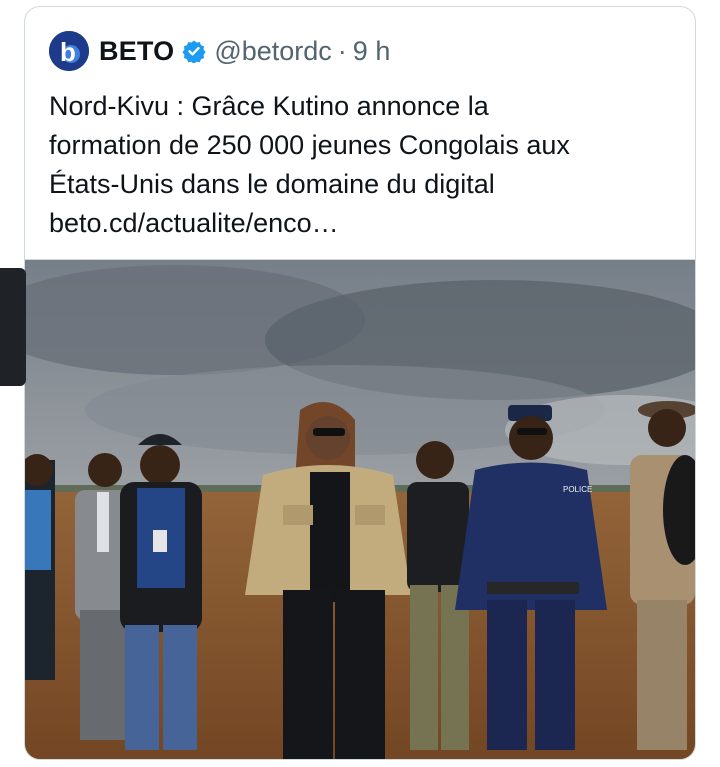 The width and height of the screenshot is (720, 767). I want to click on tweet-header: b BETO @betordc · 9 h, so click(219, 51).